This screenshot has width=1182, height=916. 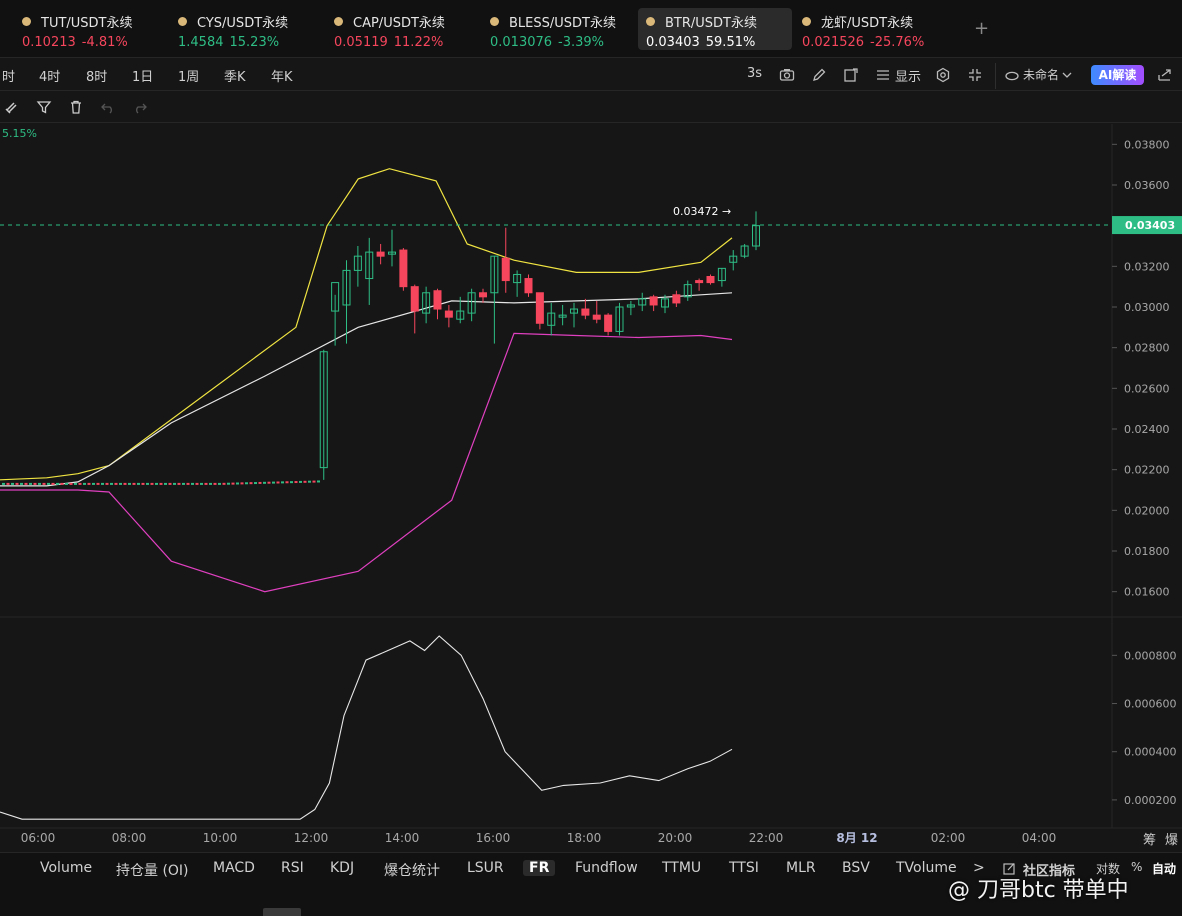 What do you see at coordinates (1038, 890) in the screenshot?
I see `watermark-text: @ 刀哥btc 带单中` at bounding box center [1038, 890].